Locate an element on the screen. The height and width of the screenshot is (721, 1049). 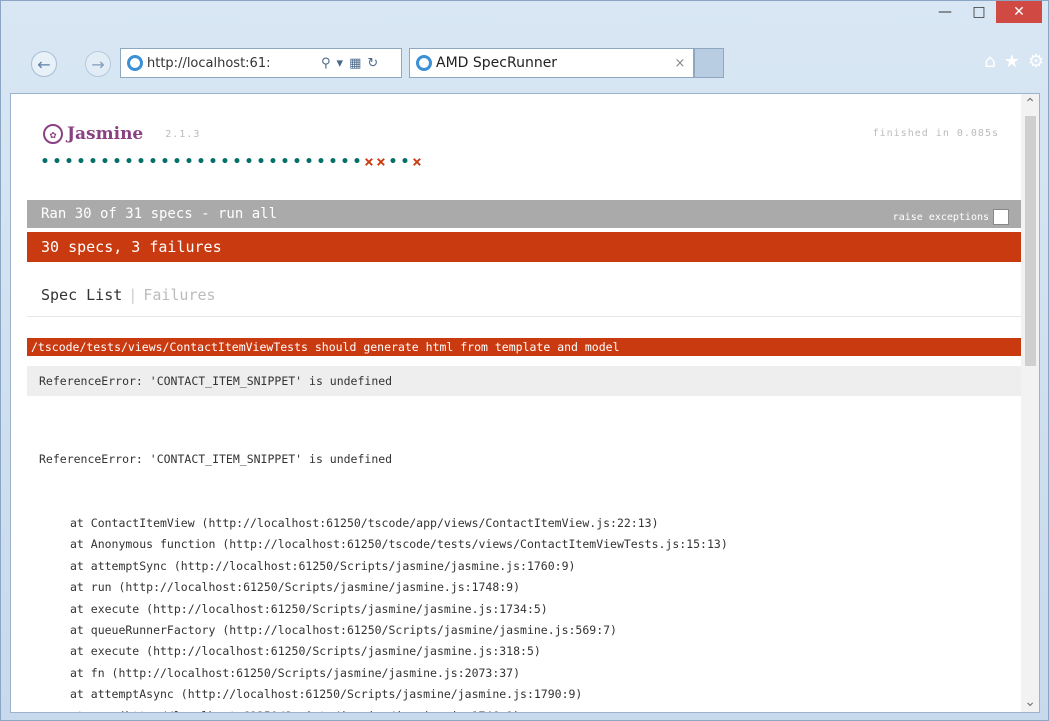
raise-exceptions-label: raise exceptions is located at coordinates (940, 217).